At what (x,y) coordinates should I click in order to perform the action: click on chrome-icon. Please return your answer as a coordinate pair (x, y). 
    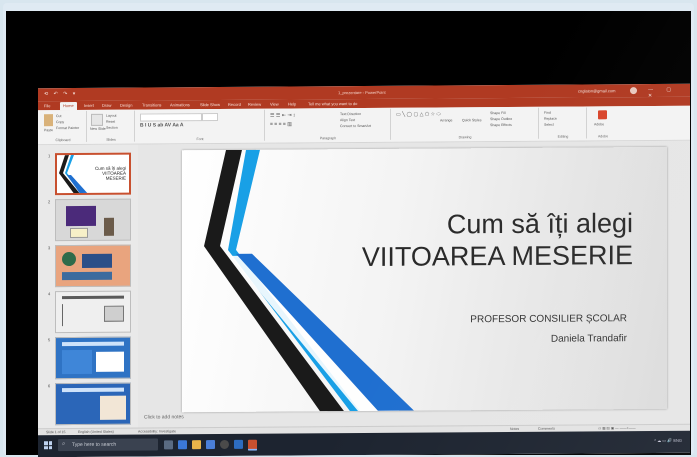
    Looking at the image, I should click on (224, 444).